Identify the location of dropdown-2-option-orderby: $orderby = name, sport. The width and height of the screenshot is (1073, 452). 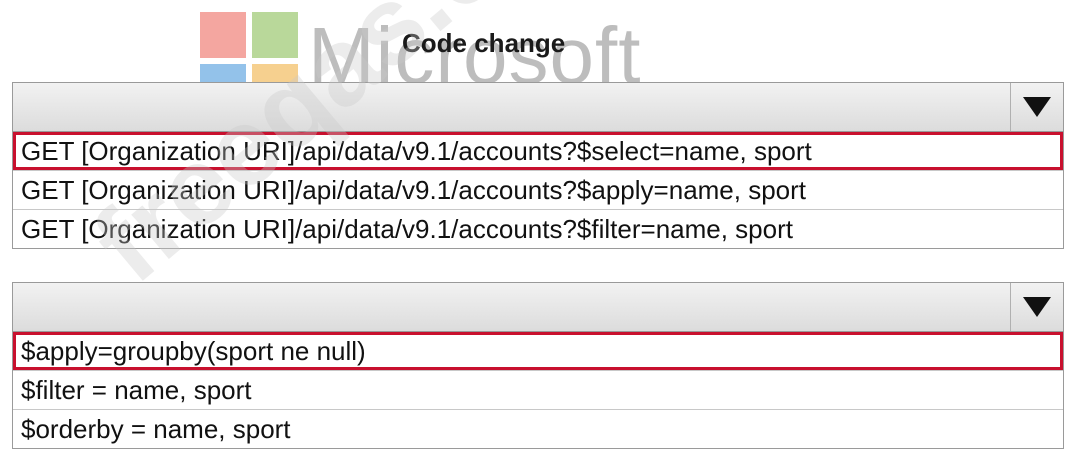
(538, 428).